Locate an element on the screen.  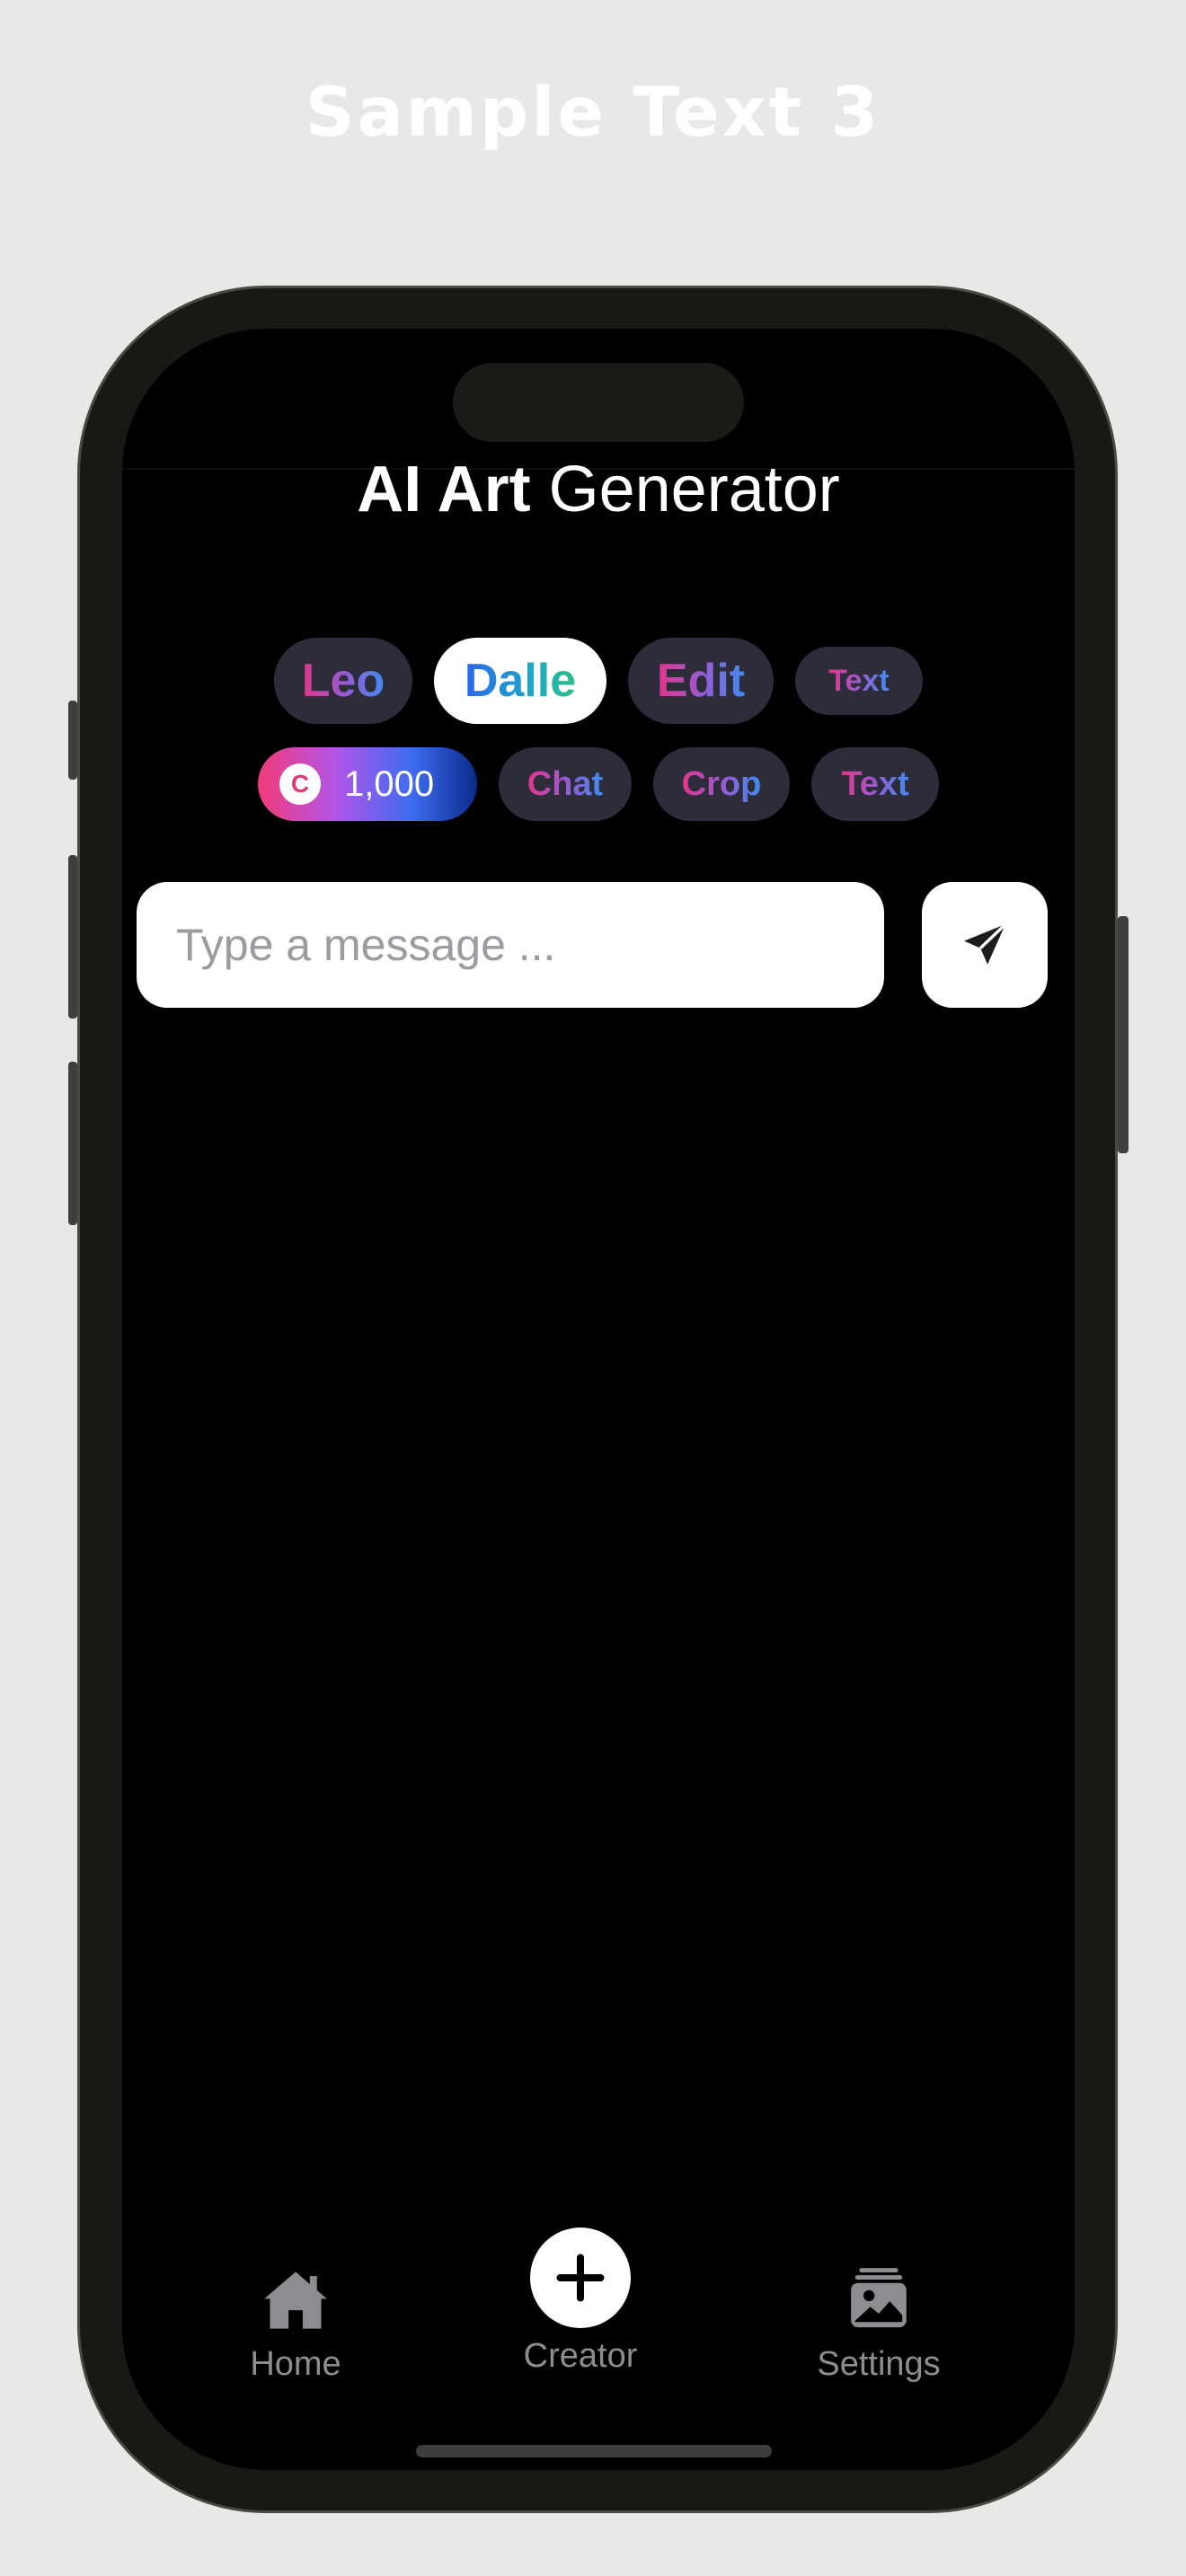
chip-label: Chat is located at coordinates (565, 783).